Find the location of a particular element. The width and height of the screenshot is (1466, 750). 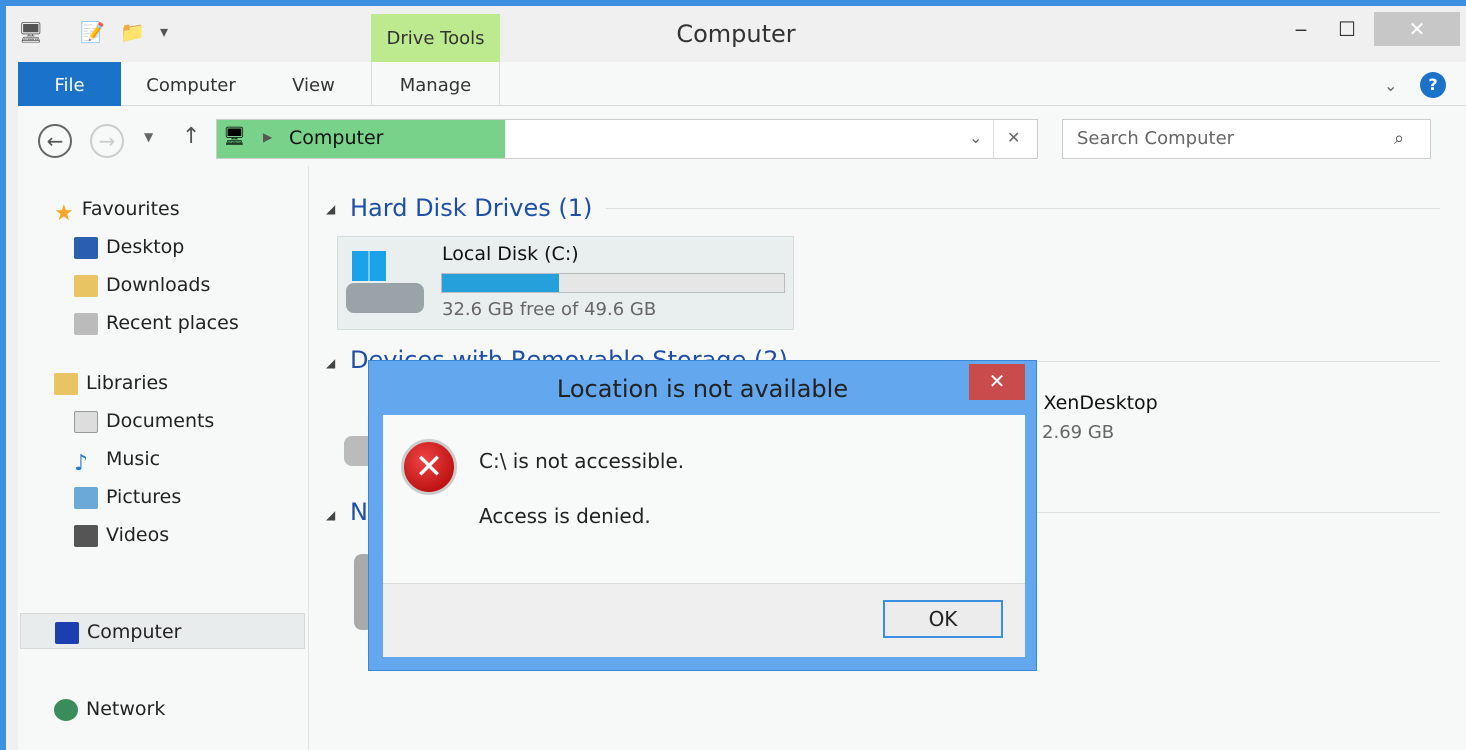

address-dropdown-icon: ⌄ is located at coordinates (975, 137).